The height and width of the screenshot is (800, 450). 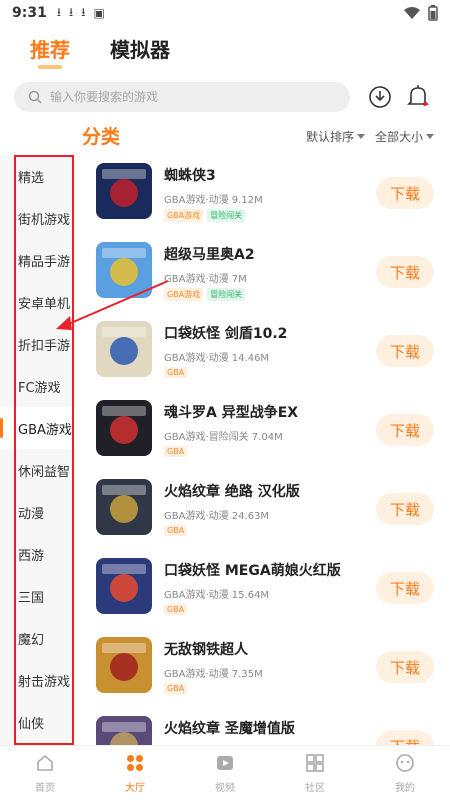 What do you see at coordinates (100, 51) in the screenshot?
I see `top-tabs: 推荐 模拟器` at bounding box center [100, 51].